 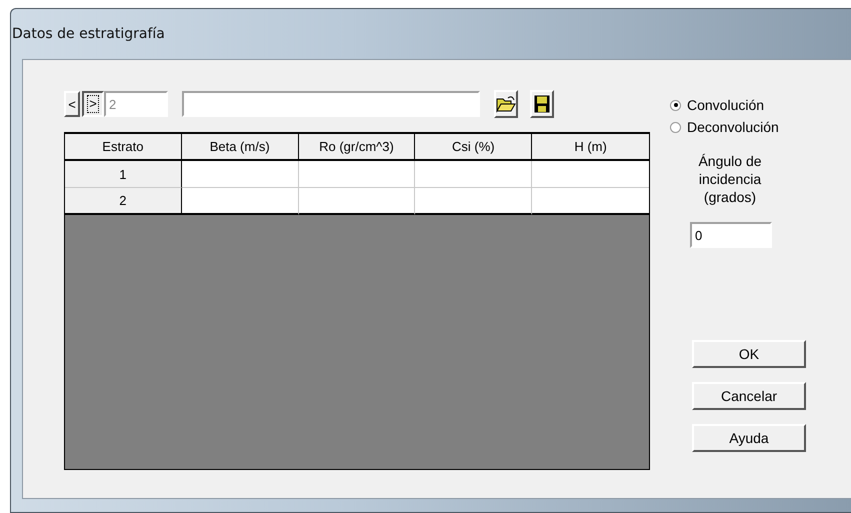 I want to click on angle-label: Ángulo de incidencia (grados), so click(x=730, y=179).